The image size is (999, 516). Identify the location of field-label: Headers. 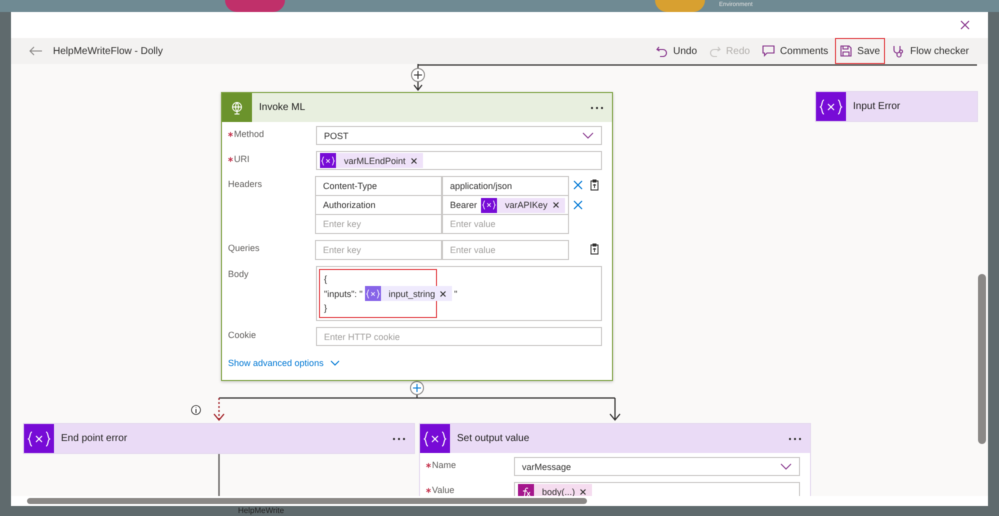
(245, 184).